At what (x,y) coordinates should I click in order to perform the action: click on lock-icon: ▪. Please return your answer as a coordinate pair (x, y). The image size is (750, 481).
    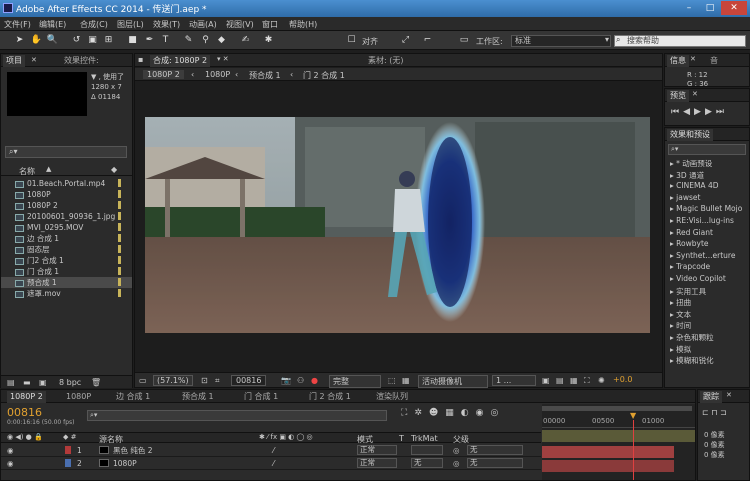
    Looking at the image, I should click on (140, 59).